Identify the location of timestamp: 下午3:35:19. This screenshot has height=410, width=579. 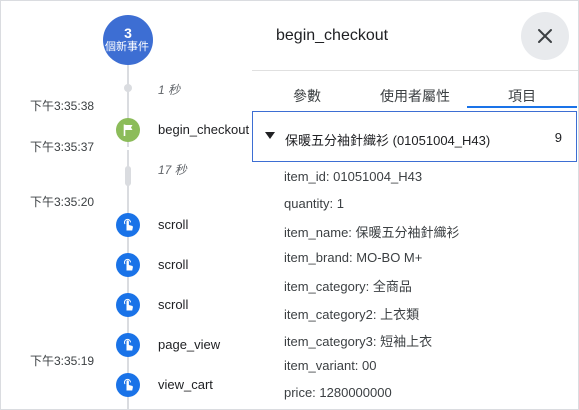
(62, 361).